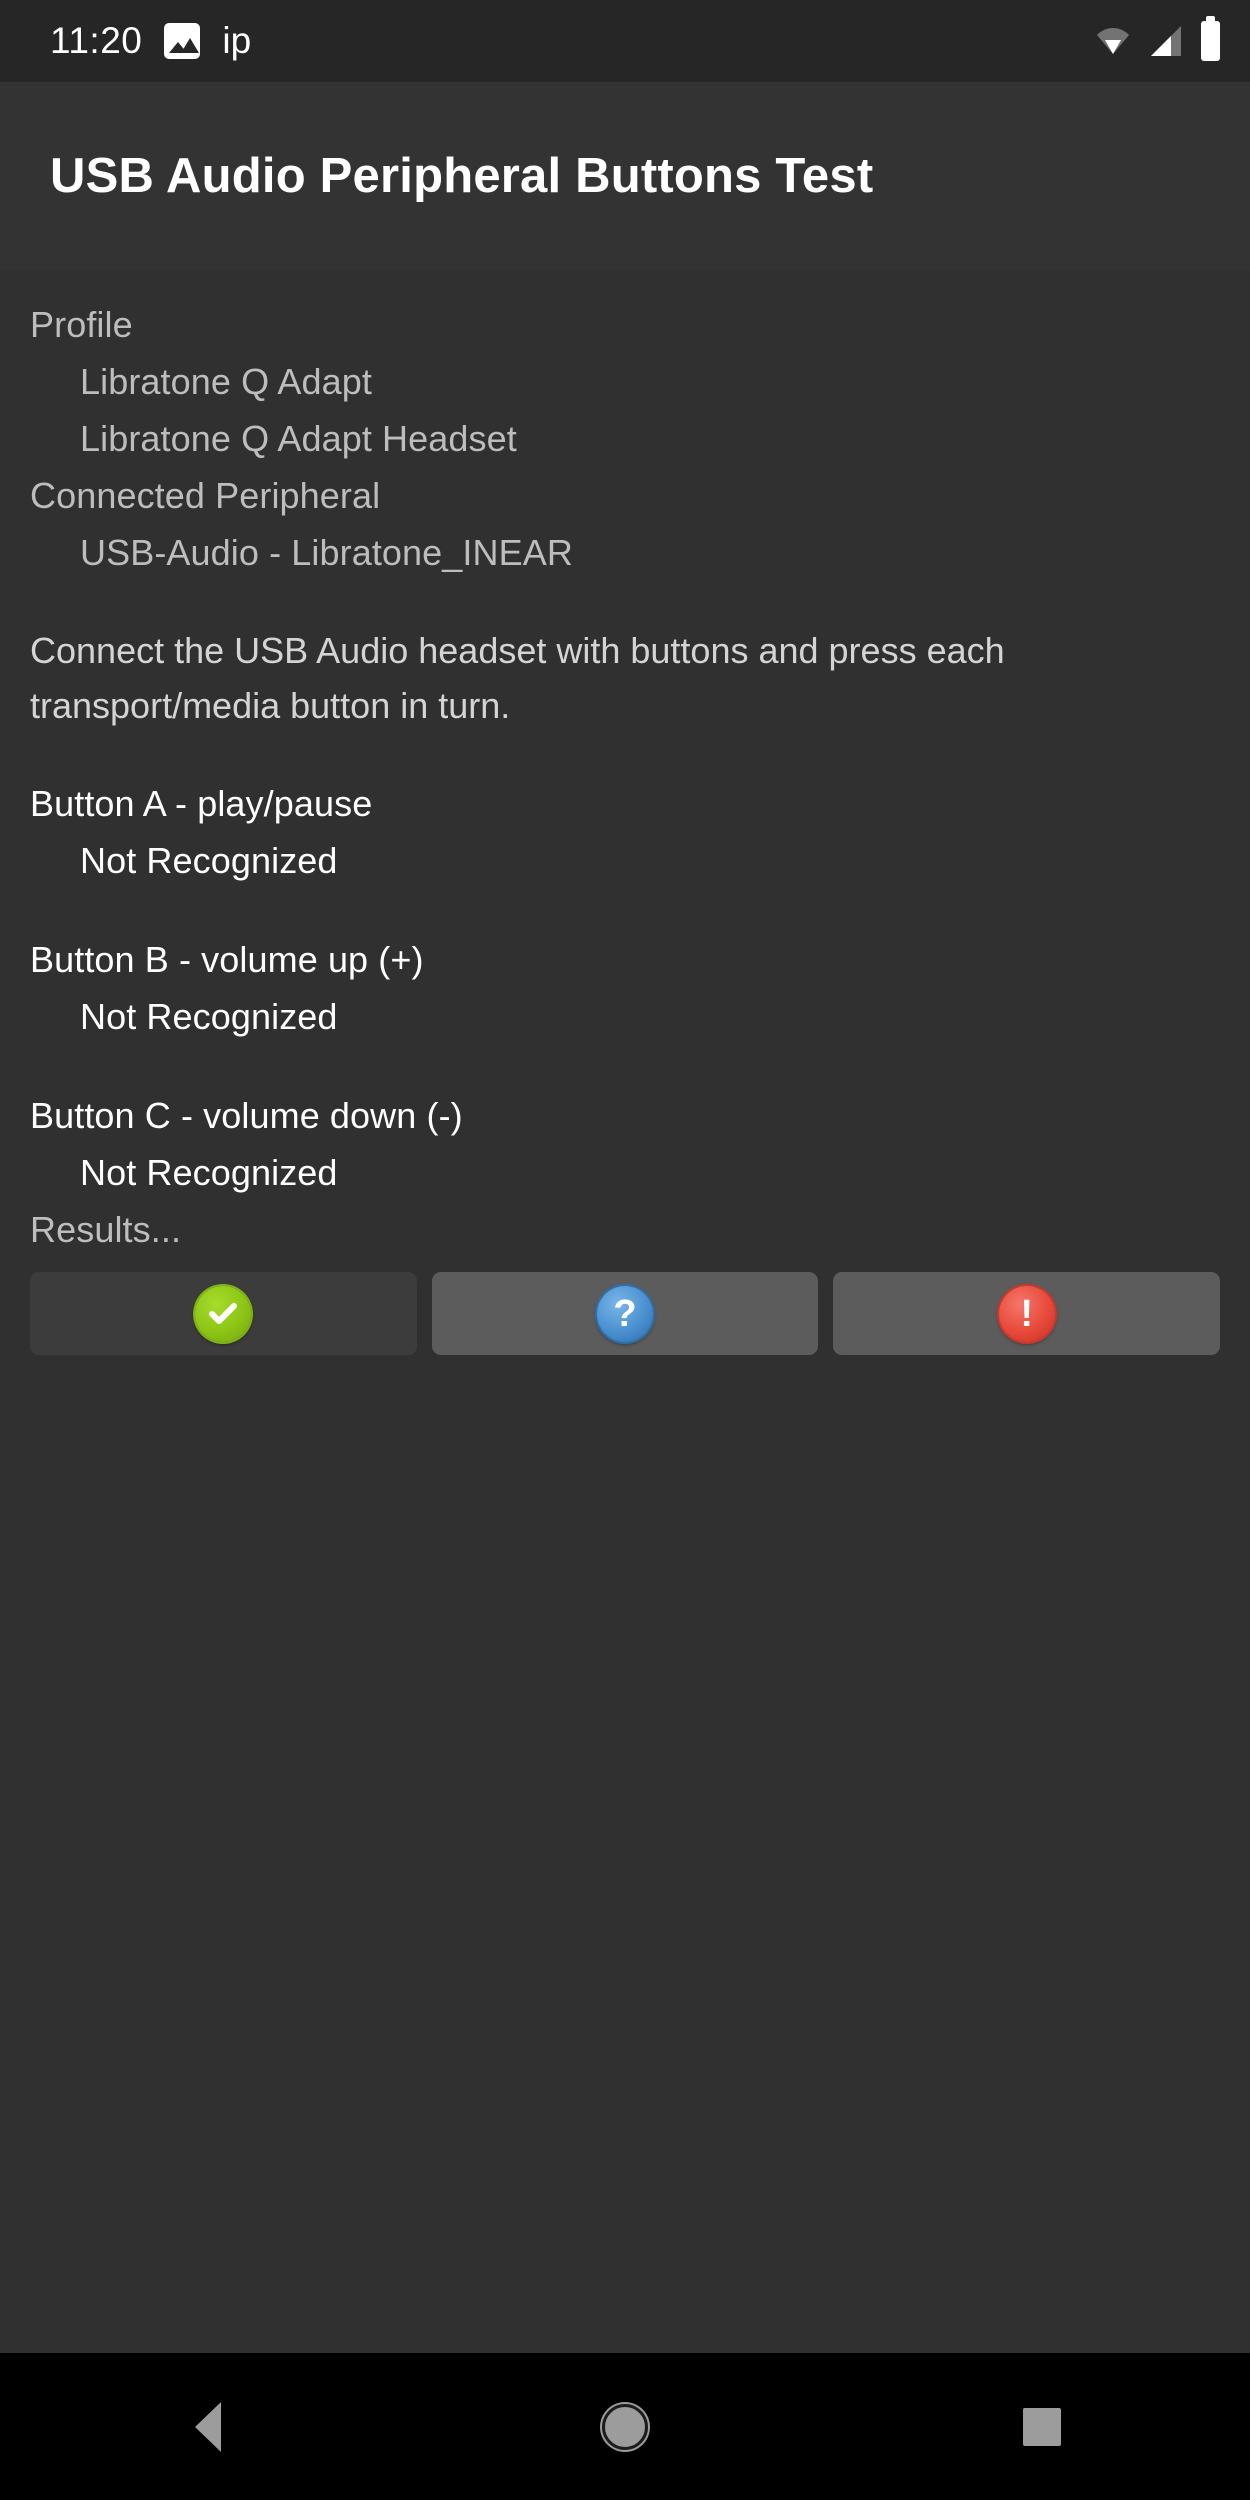 Image resolution: width=1250 pixels, height=2500 pixels. I want to click on home-button, so click(625, 2426).